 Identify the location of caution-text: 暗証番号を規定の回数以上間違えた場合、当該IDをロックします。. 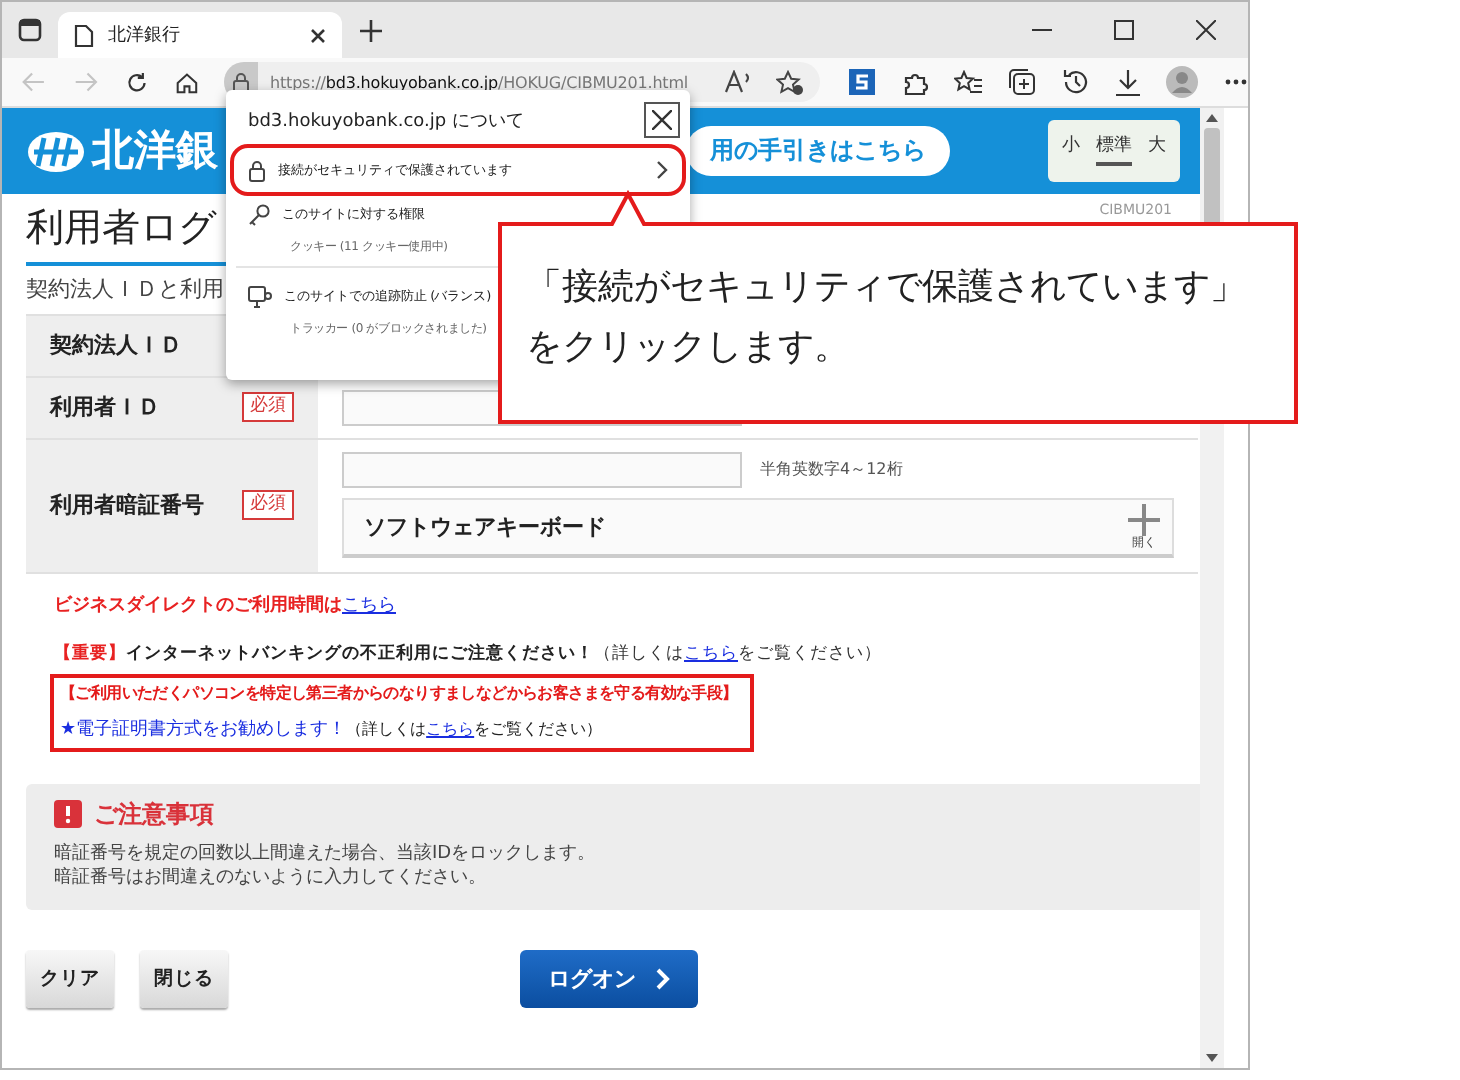
(326, 853).